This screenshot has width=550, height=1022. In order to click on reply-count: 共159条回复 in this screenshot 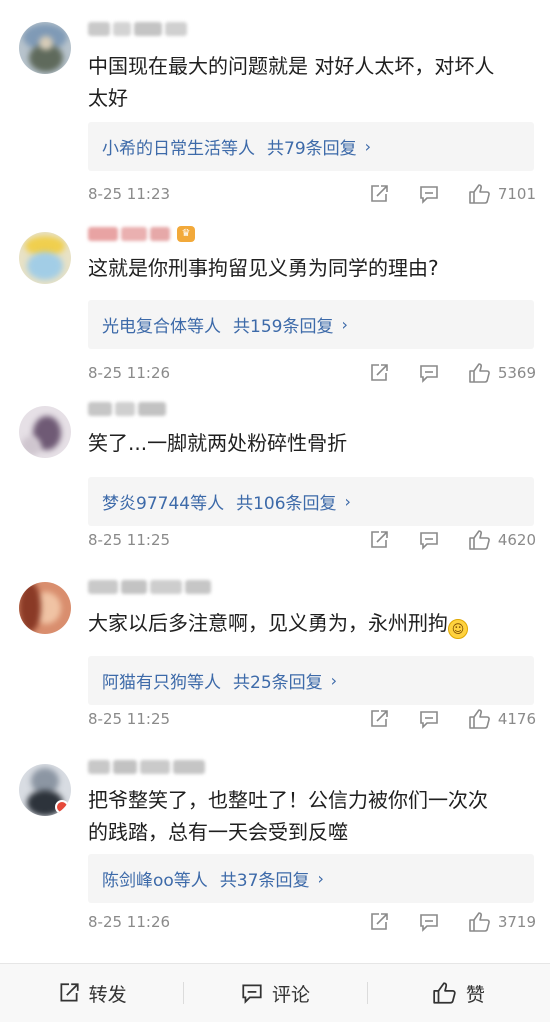, I will do `click(283, 327)`.